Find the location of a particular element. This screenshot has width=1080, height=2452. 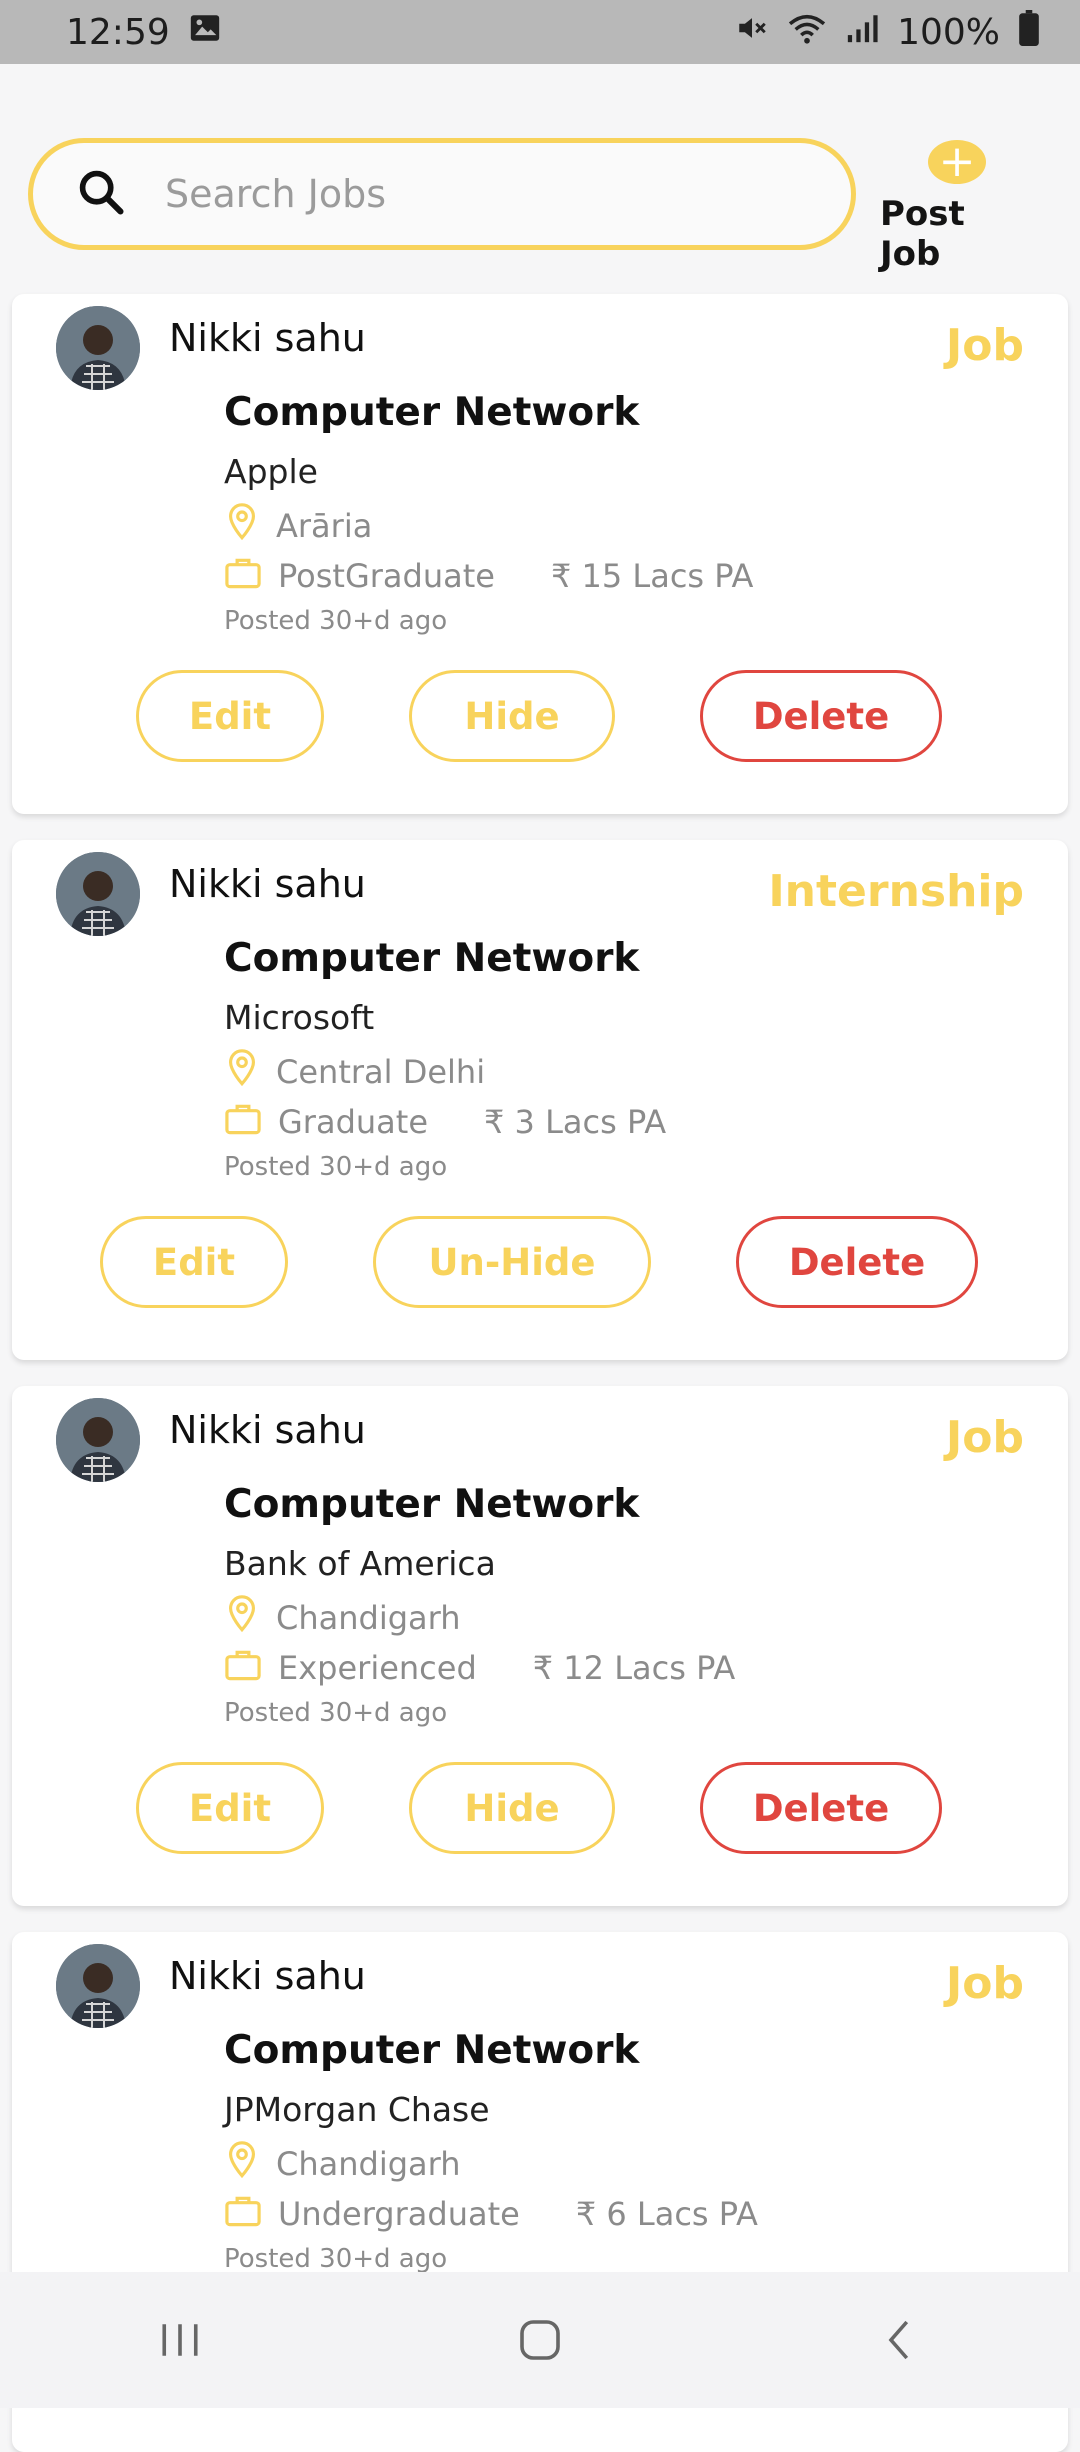

salary-text: ₹ 15 Lacs PA is located at coordinates (652, 576).